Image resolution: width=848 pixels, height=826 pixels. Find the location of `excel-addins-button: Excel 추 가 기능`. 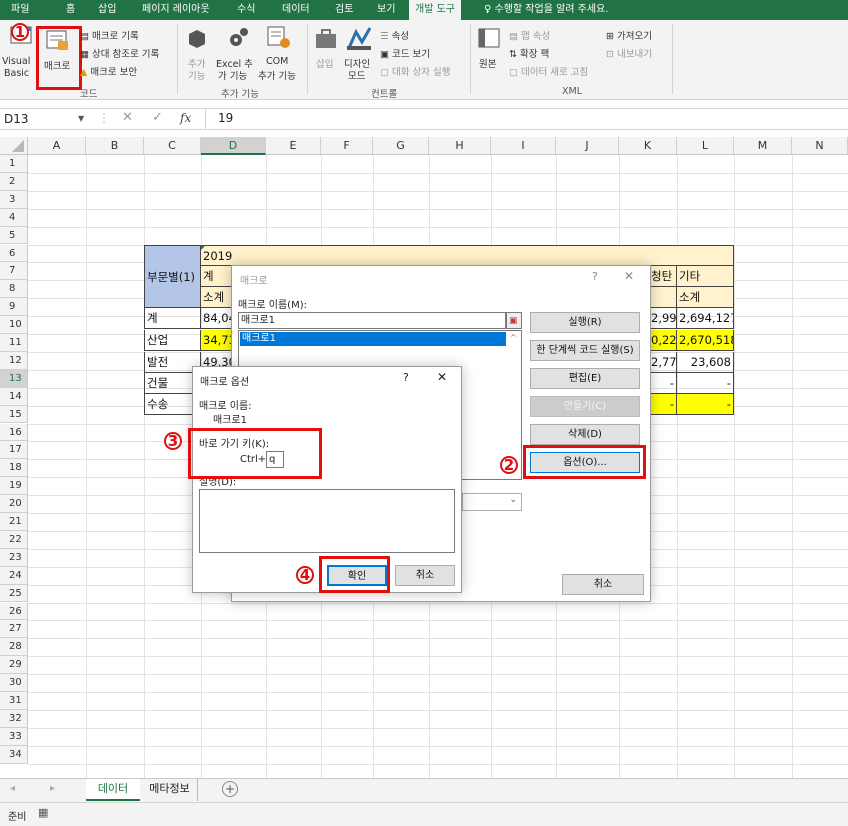

excel-addins-button: Excel 추 가 기능 is located at coordinates (236, 53).